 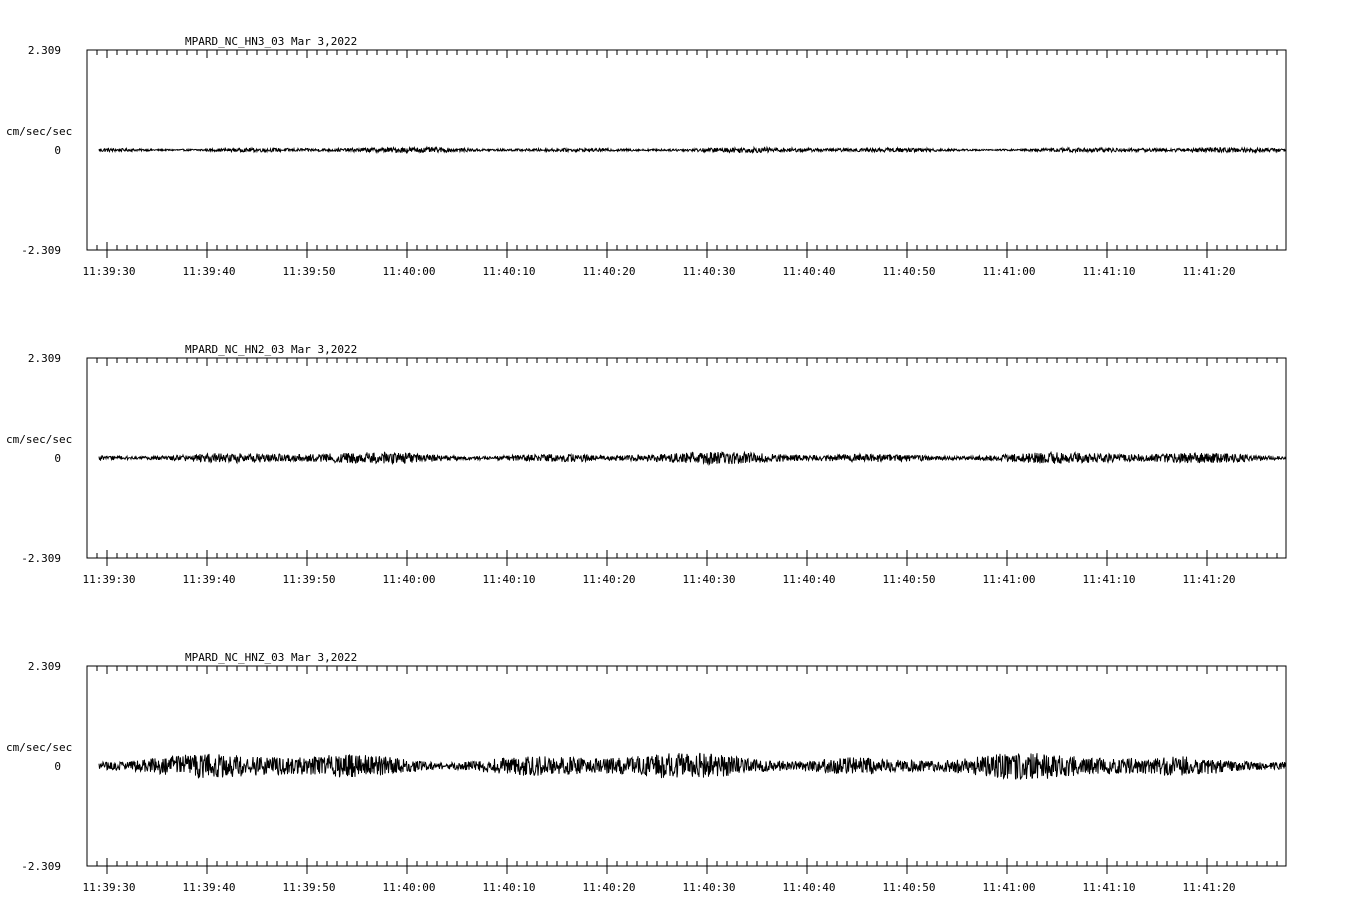 What do you see at coordinates (271, 657) in the screenshot?
I see `chart-title: MPARD_NC_HNZ_03 Mar 3,2022` at bounding box center [271, 657].